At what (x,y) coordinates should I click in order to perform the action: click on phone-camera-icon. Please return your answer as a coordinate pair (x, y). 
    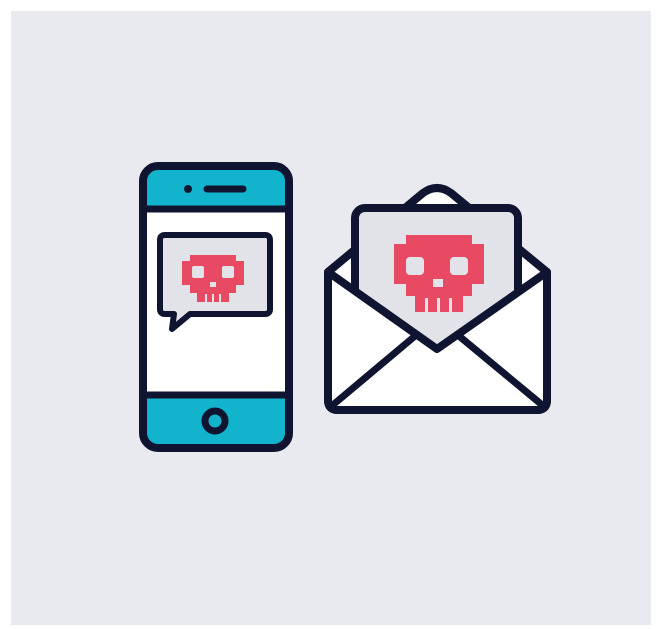
    Looking at the image, I should click on (188, 189).